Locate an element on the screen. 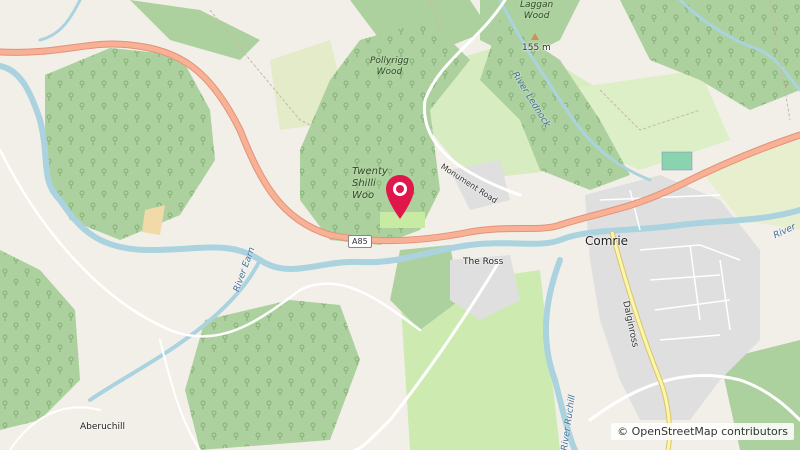  attribution-text: OpenStreetMap contributors is located at coordinates (710, 431).